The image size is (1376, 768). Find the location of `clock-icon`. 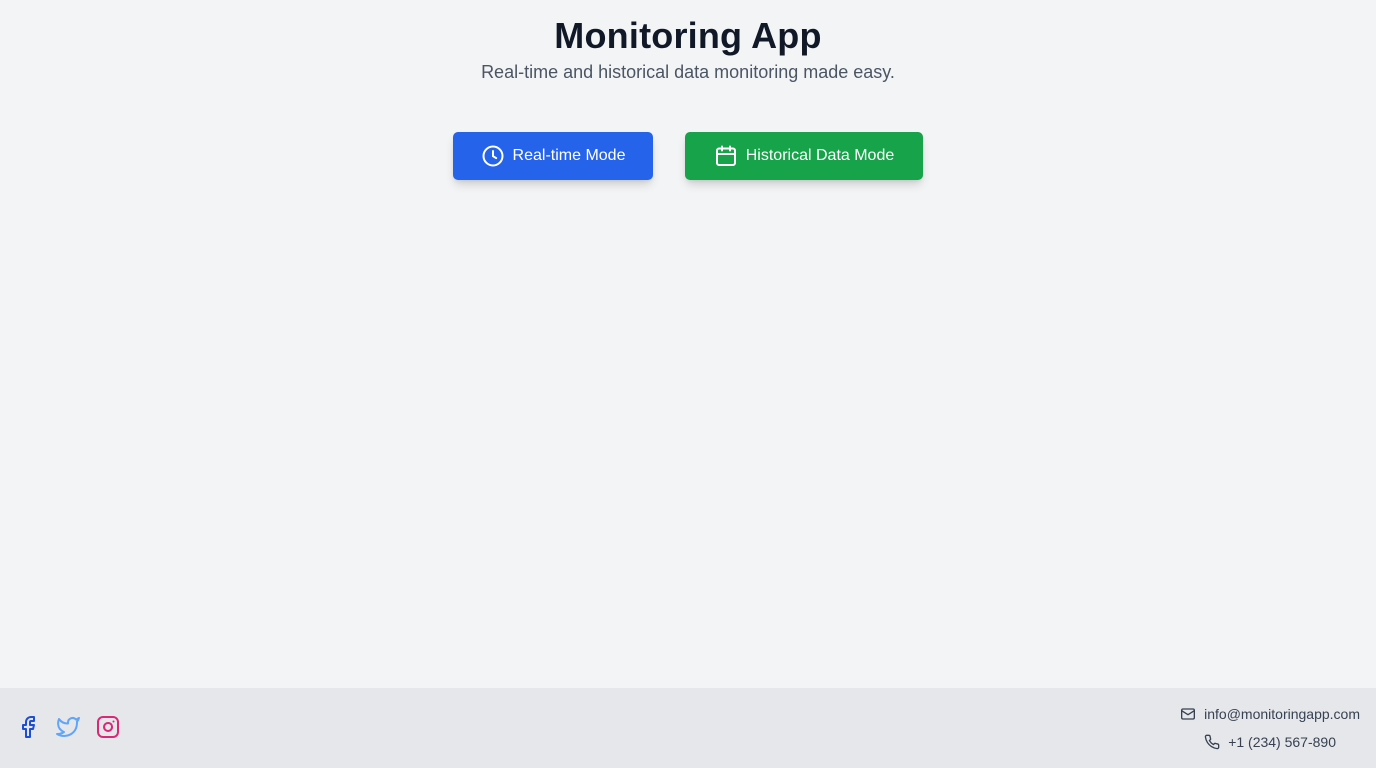

clock-icon is located at coordinates (493, 156).